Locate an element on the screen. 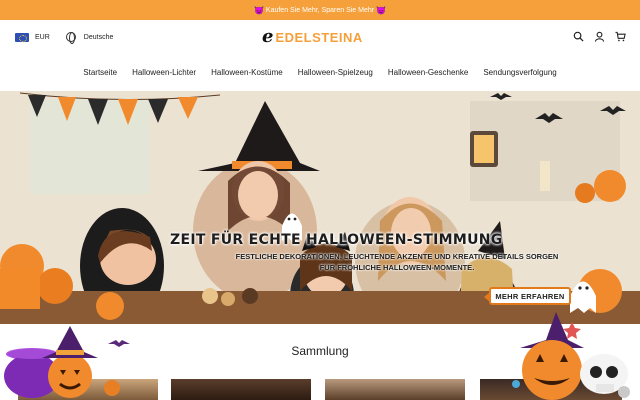 Image resolution: width=640 pixels, height=400 pixels. site-logo: e EDELSTEINA is located at coordinates (312, 37).